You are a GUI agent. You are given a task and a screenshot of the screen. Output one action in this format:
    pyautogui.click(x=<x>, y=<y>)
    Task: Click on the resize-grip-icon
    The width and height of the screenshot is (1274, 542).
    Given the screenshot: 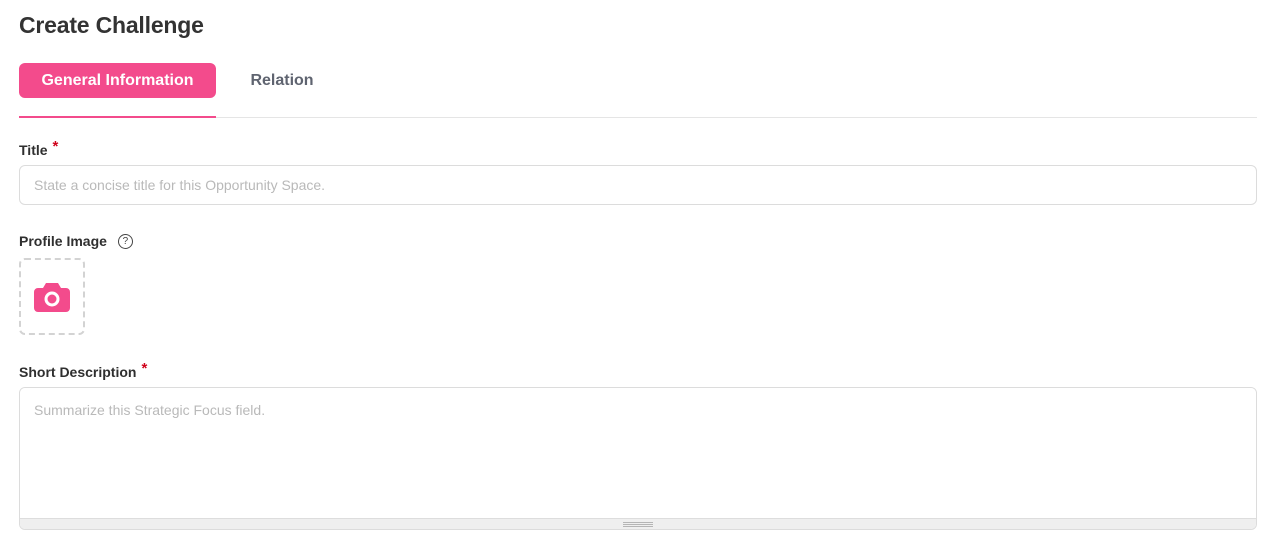 What is the action you would take?
    pyautogui.click(x=638, y=524)
    